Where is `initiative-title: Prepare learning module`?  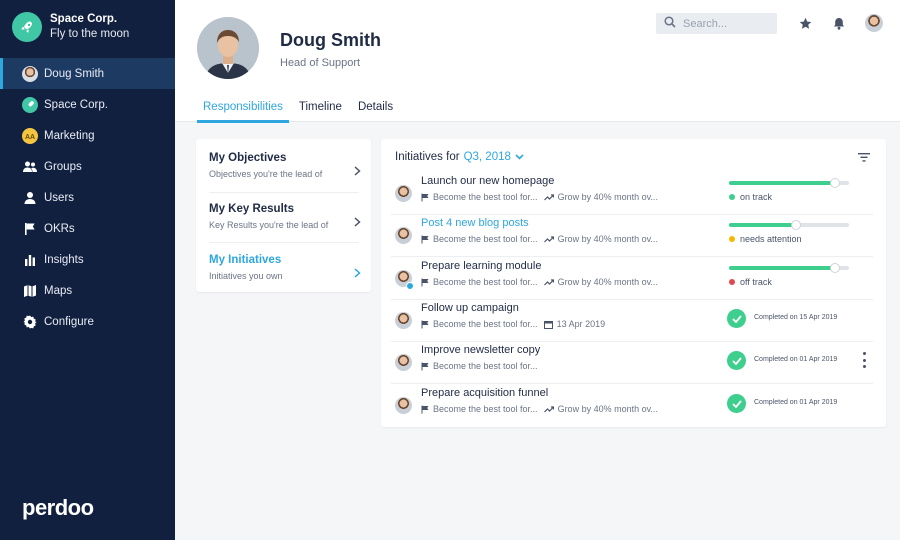 initiative-title: Prepare learning module is located at coordinates (481, 266).